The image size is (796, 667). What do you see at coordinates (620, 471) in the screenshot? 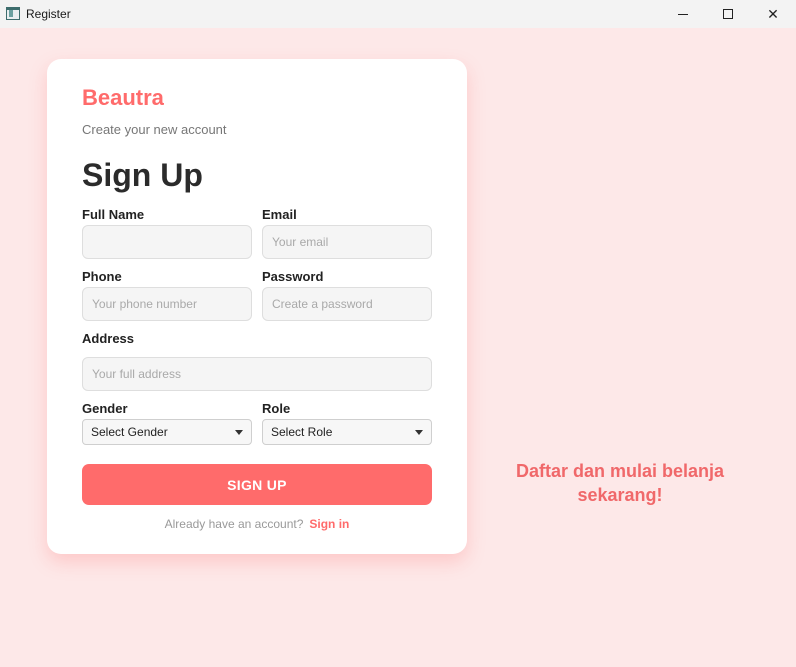
I see `promo-line-1: Daftar dan mulai belanja` at bounding box center [620, 471].